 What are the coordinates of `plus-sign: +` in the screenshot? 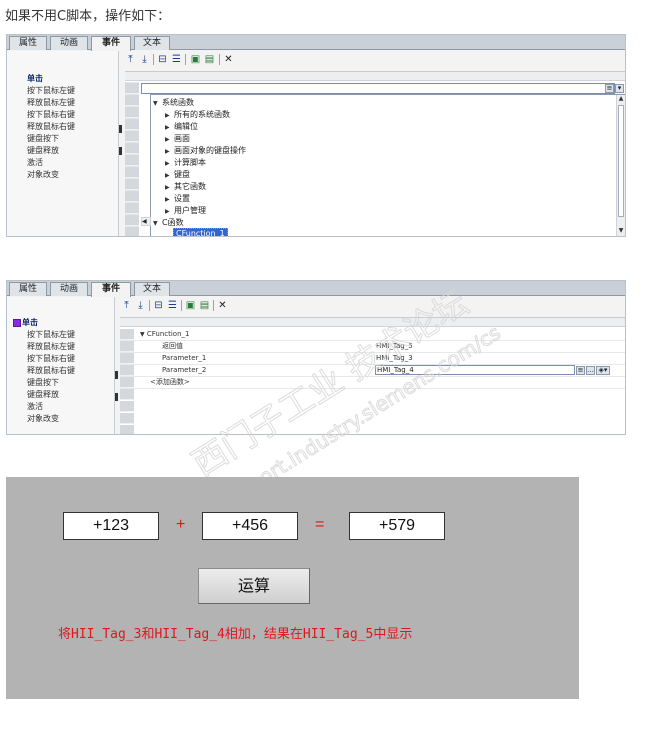 It's located at (181, 524).